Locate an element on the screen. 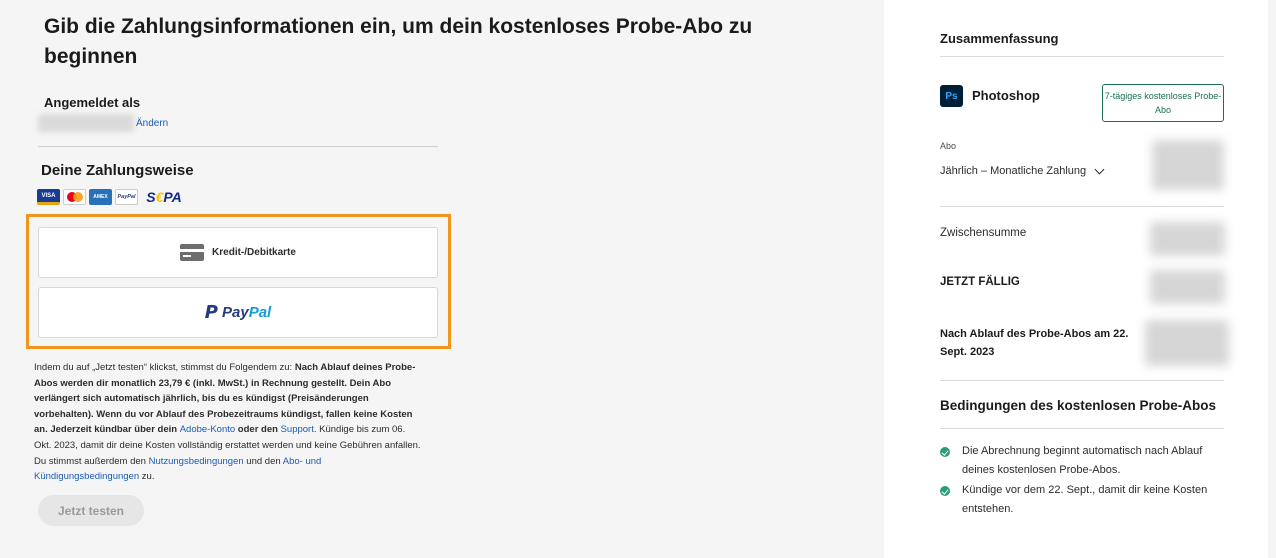  product-name: Photoshop is located at coordinates (1006, 95).